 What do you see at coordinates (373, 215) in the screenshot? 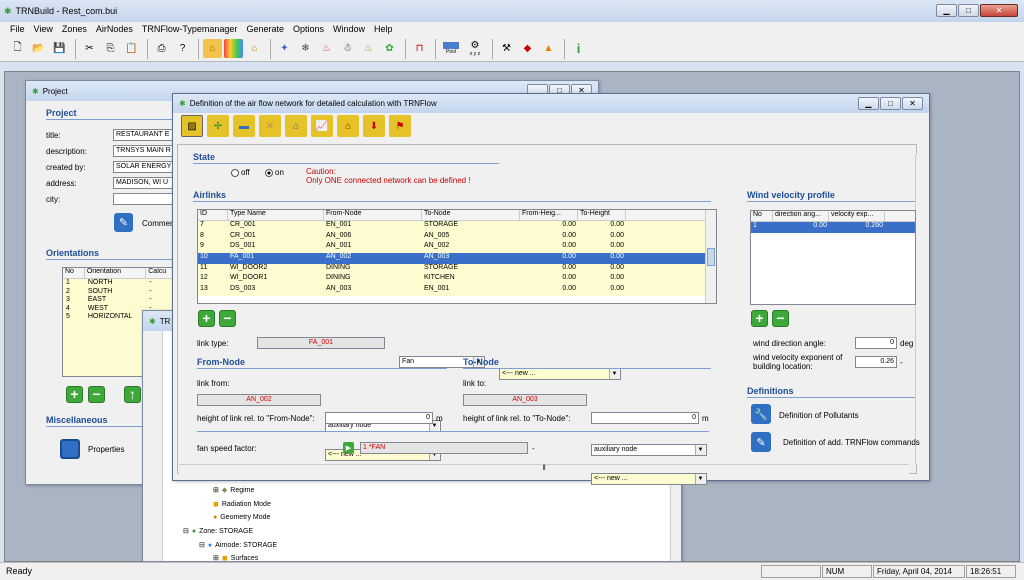
I see `airlinks-header: From-Node` at bounding box center [373, 215].